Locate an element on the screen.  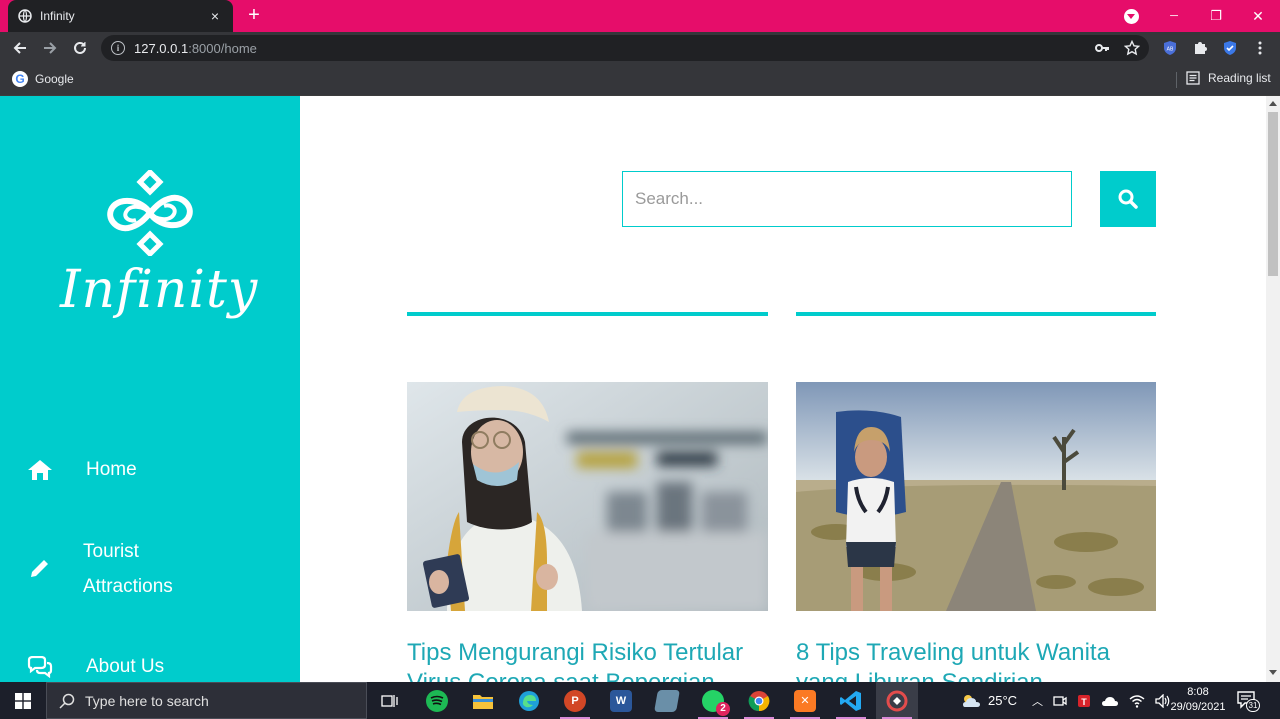
arrow-right-icon is located at coordinates (50, 48).